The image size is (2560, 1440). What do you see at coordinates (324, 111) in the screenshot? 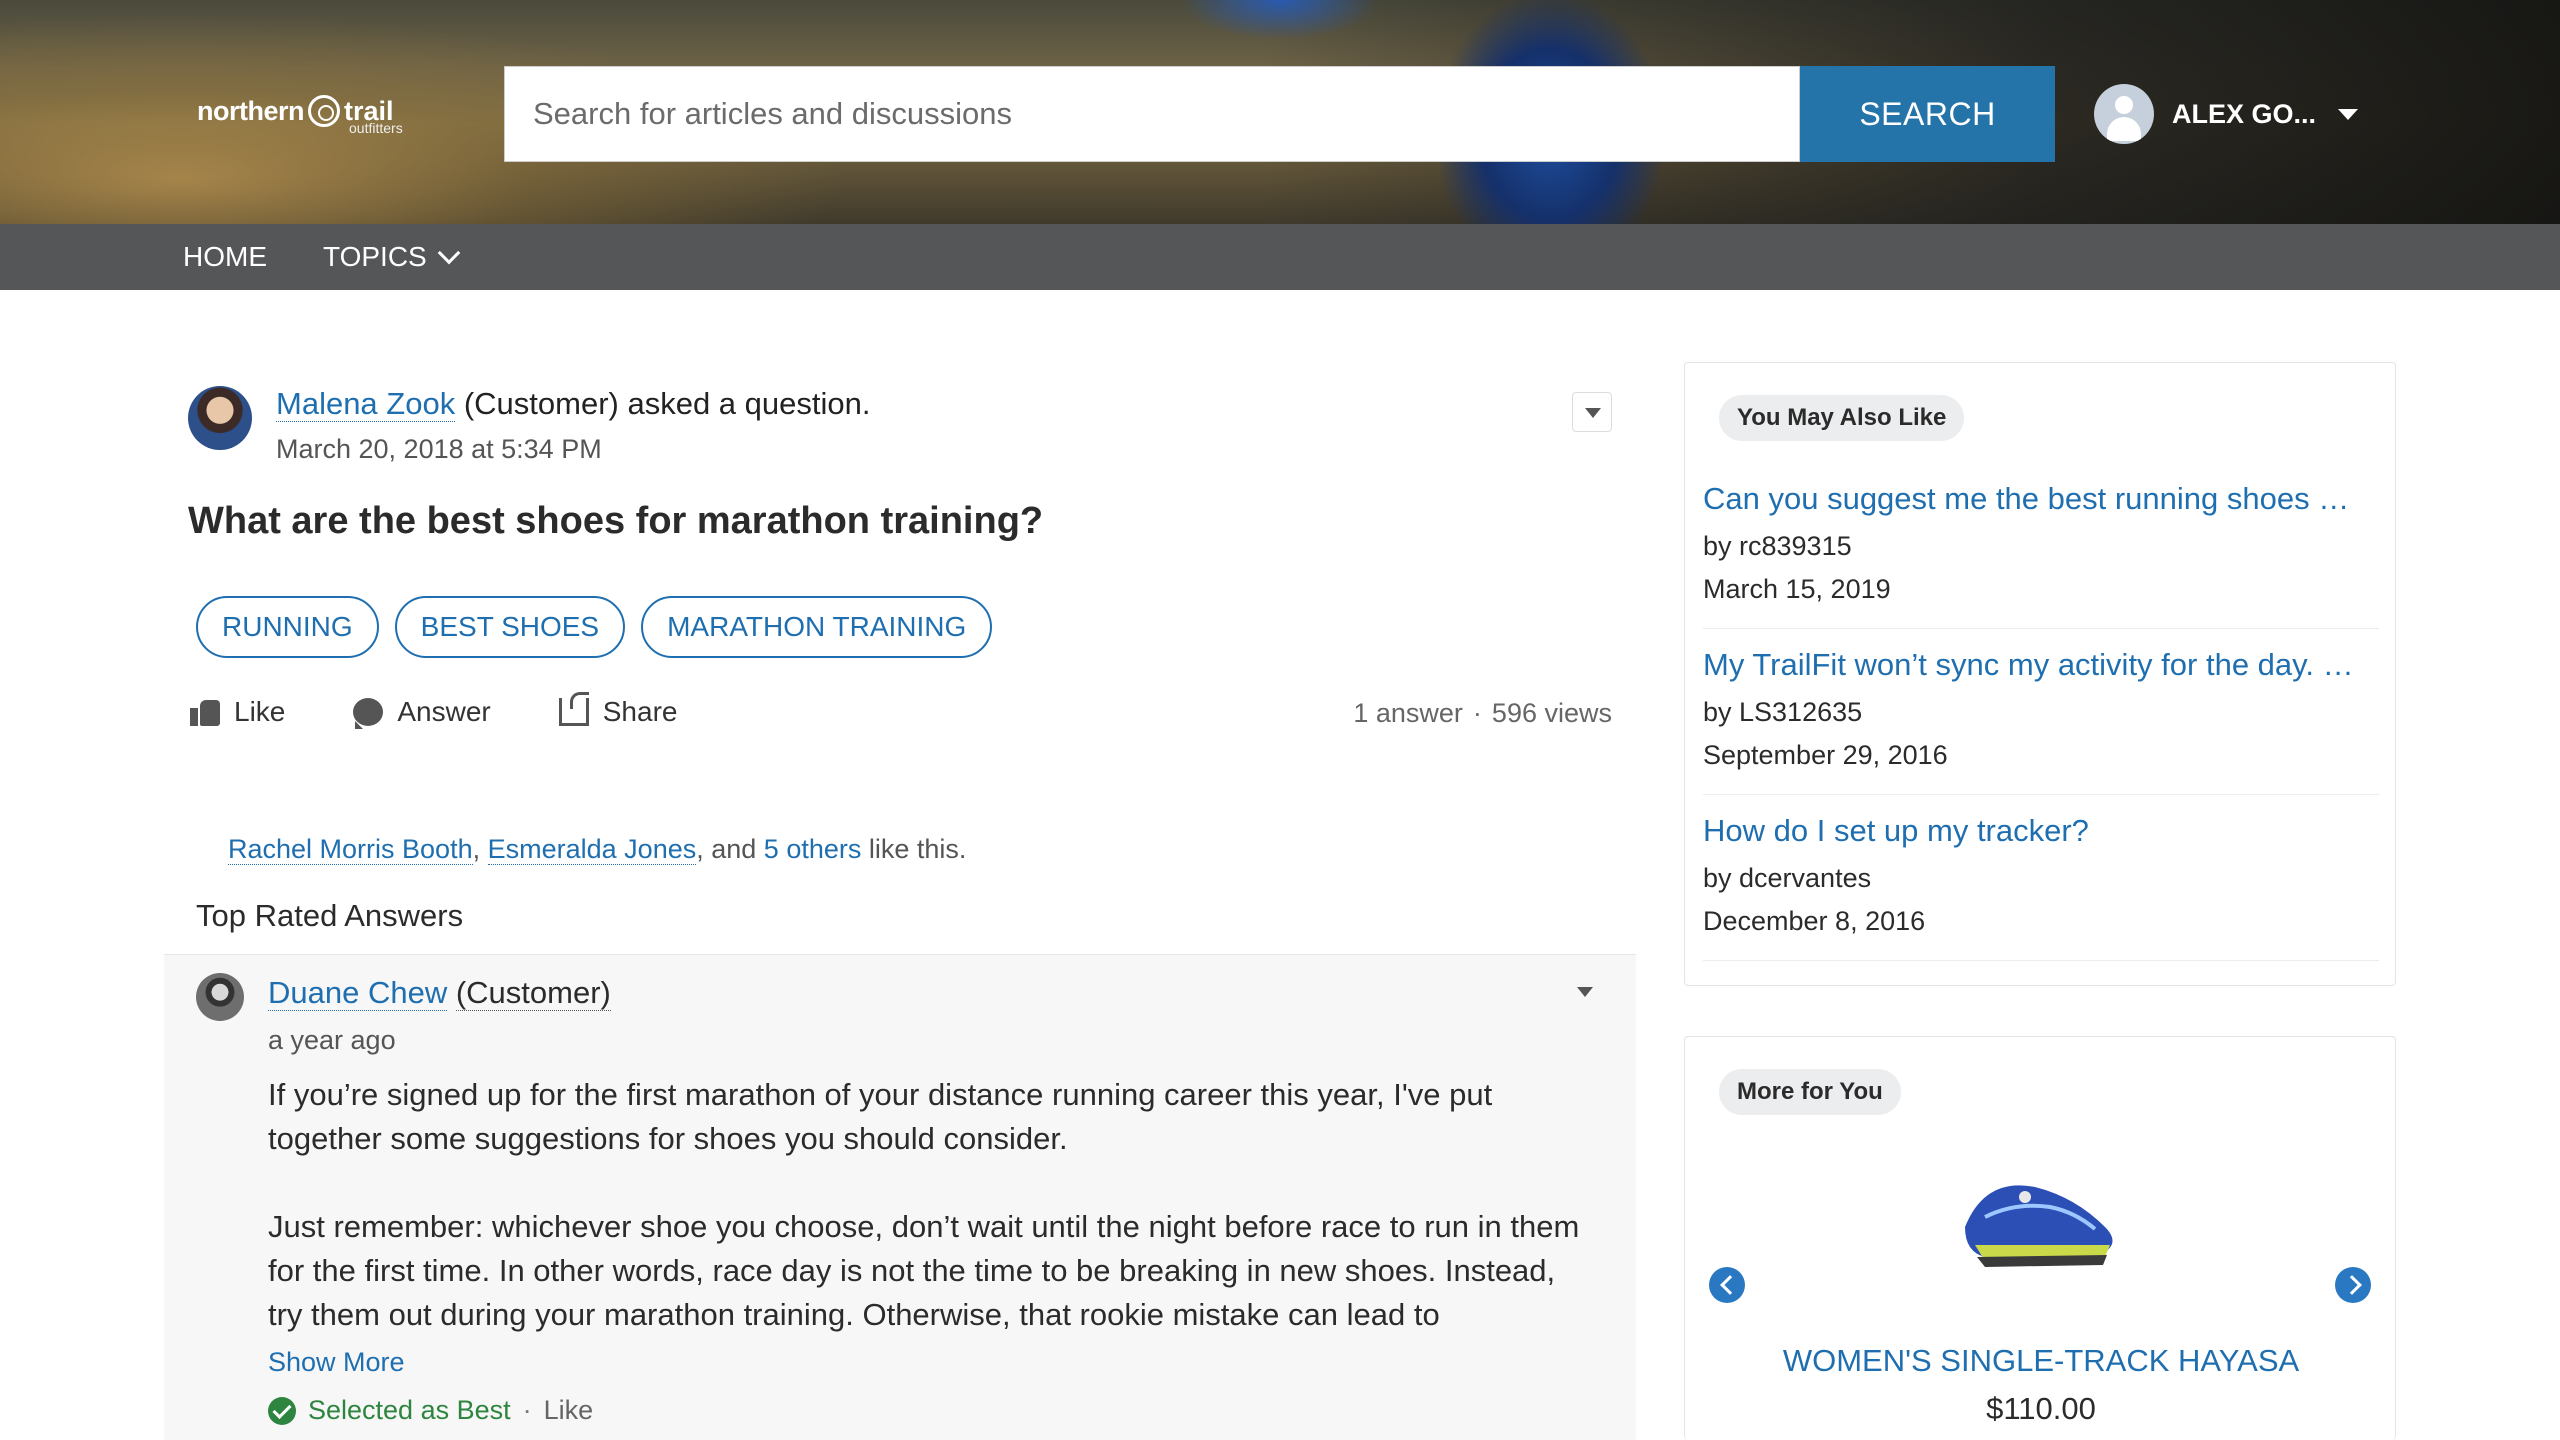
I see `logo-ring-icon` at bounding box center [324, 111].